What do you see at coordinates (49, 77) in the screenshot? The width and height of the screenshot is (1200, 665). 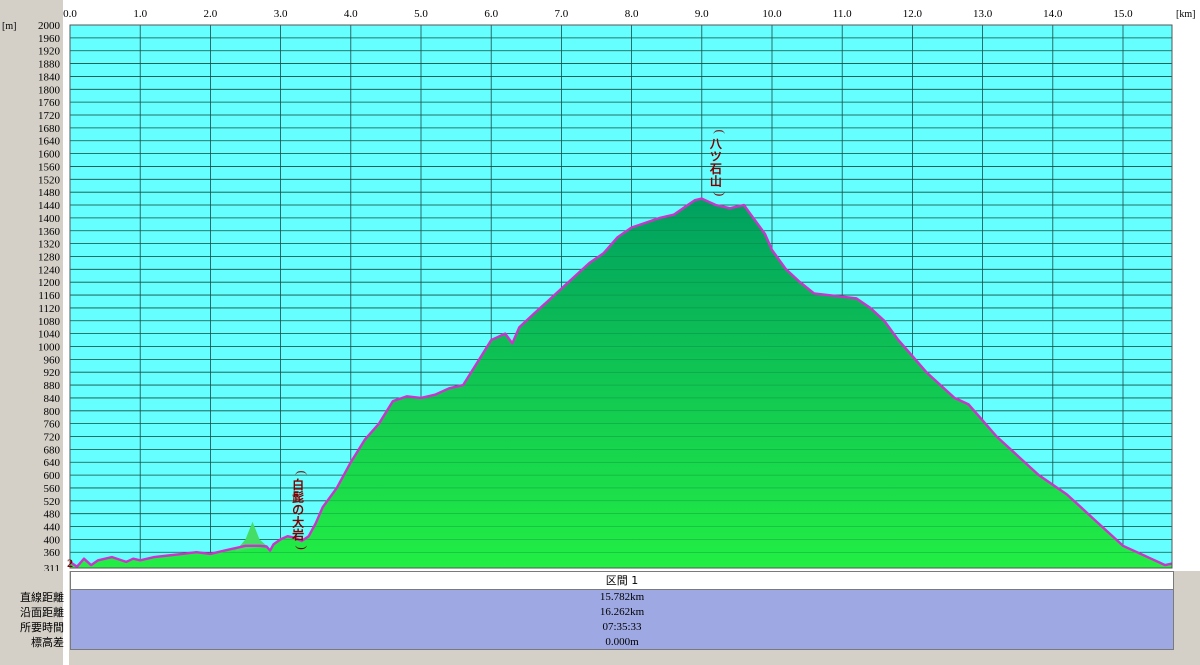 I see `y-tick-label: 1840` at bounding box center [49, 77].